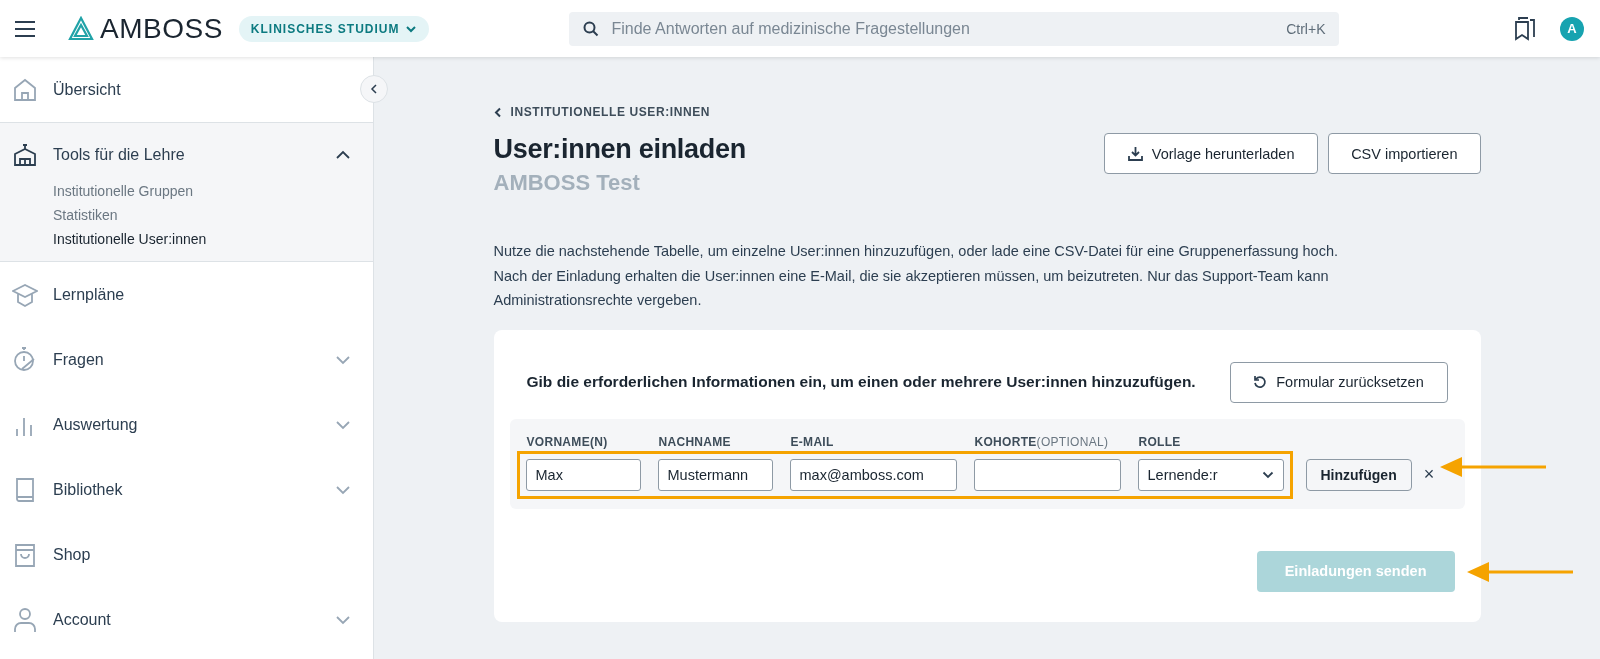 The height and width of the screenshot is (659, 1600). What do you see at coordinates (186, 619) in the screenshot?
I see `sidebar-item: Account` at bounding box center [186, 619].